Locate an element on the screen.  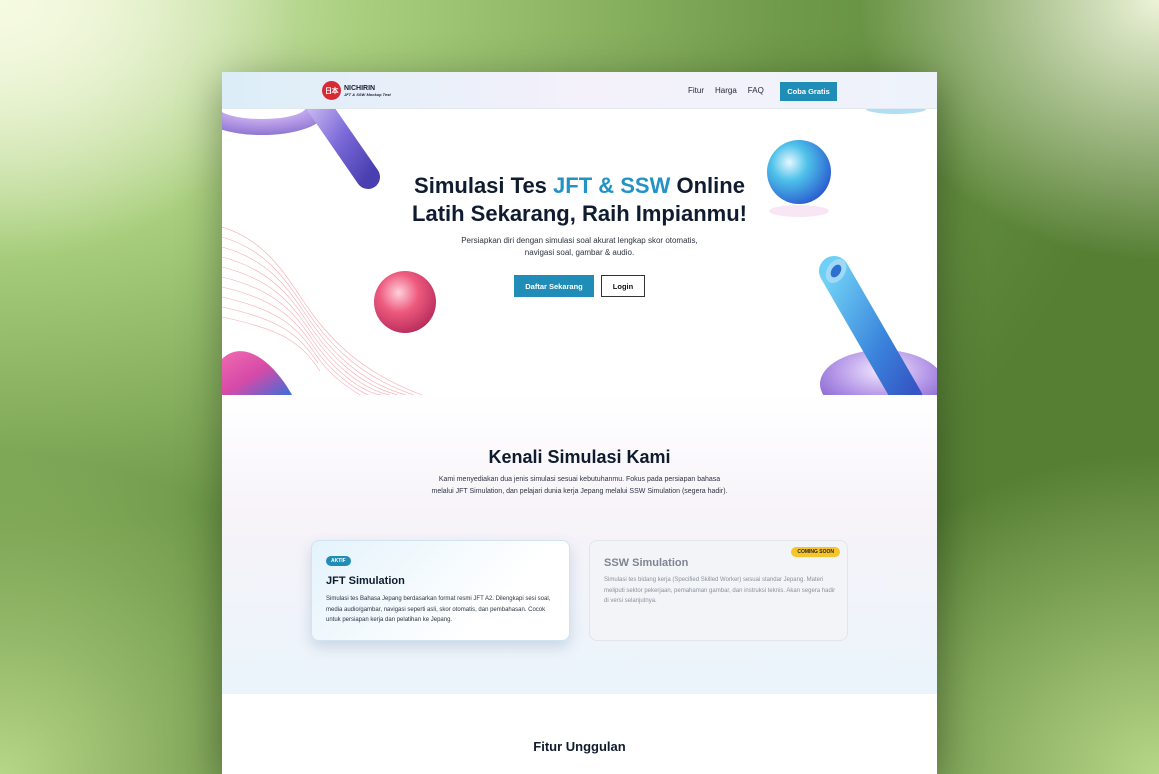
logo: 日本 NICHIRIN JFT & SSW Mockup Test is located at coordinates (356, 90).